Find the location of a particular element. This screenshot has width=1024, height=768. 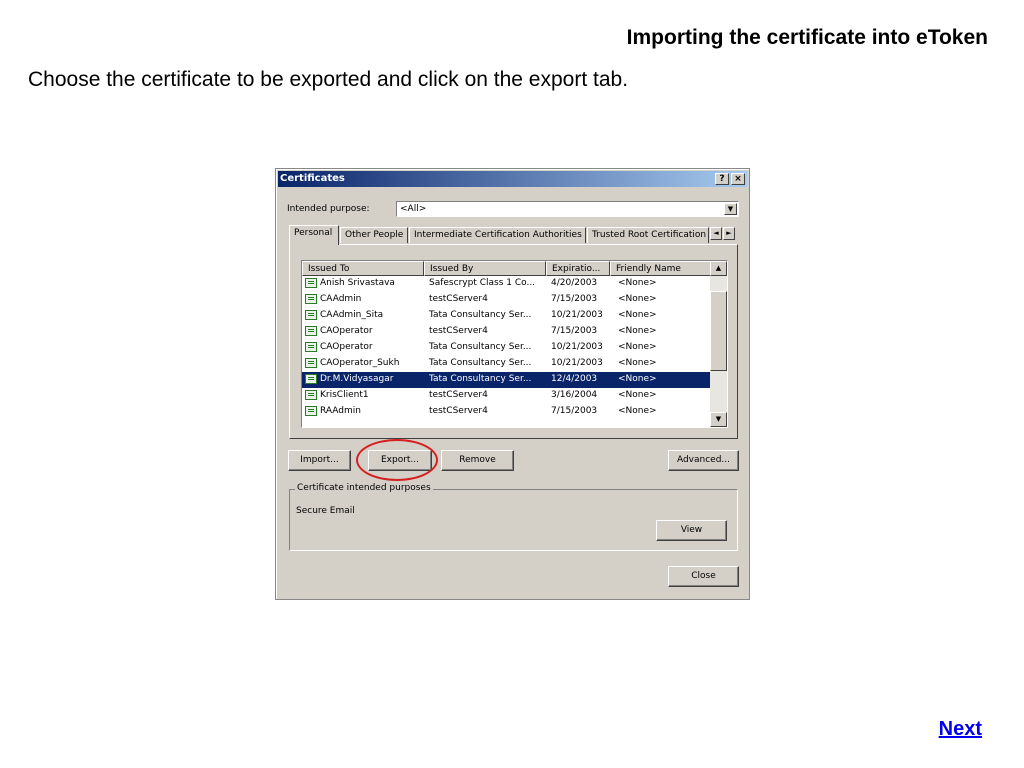

table-row: CAOperator testCServer4 7/15/2003 <None> is located at coordinates (507, 332).